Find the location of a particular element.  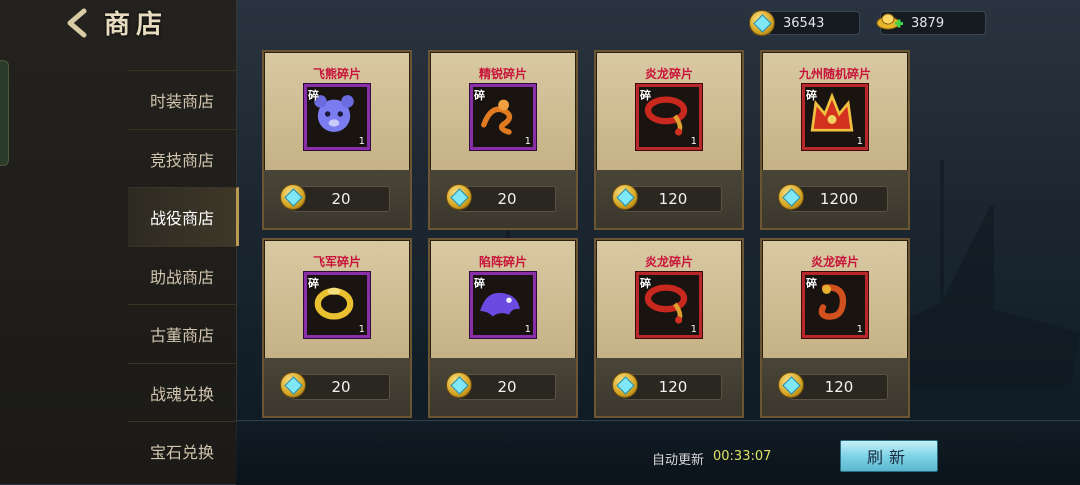

shop-item-card: 飞军碎片碎 1 20 is located at coordinates (337, 328).